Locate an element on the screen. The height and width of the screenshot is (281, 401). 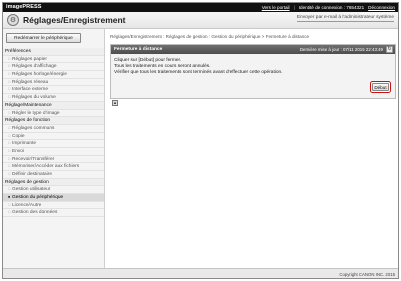
sidebar-item-label: Gestion utilisateur is located at coordinates (31, 190).